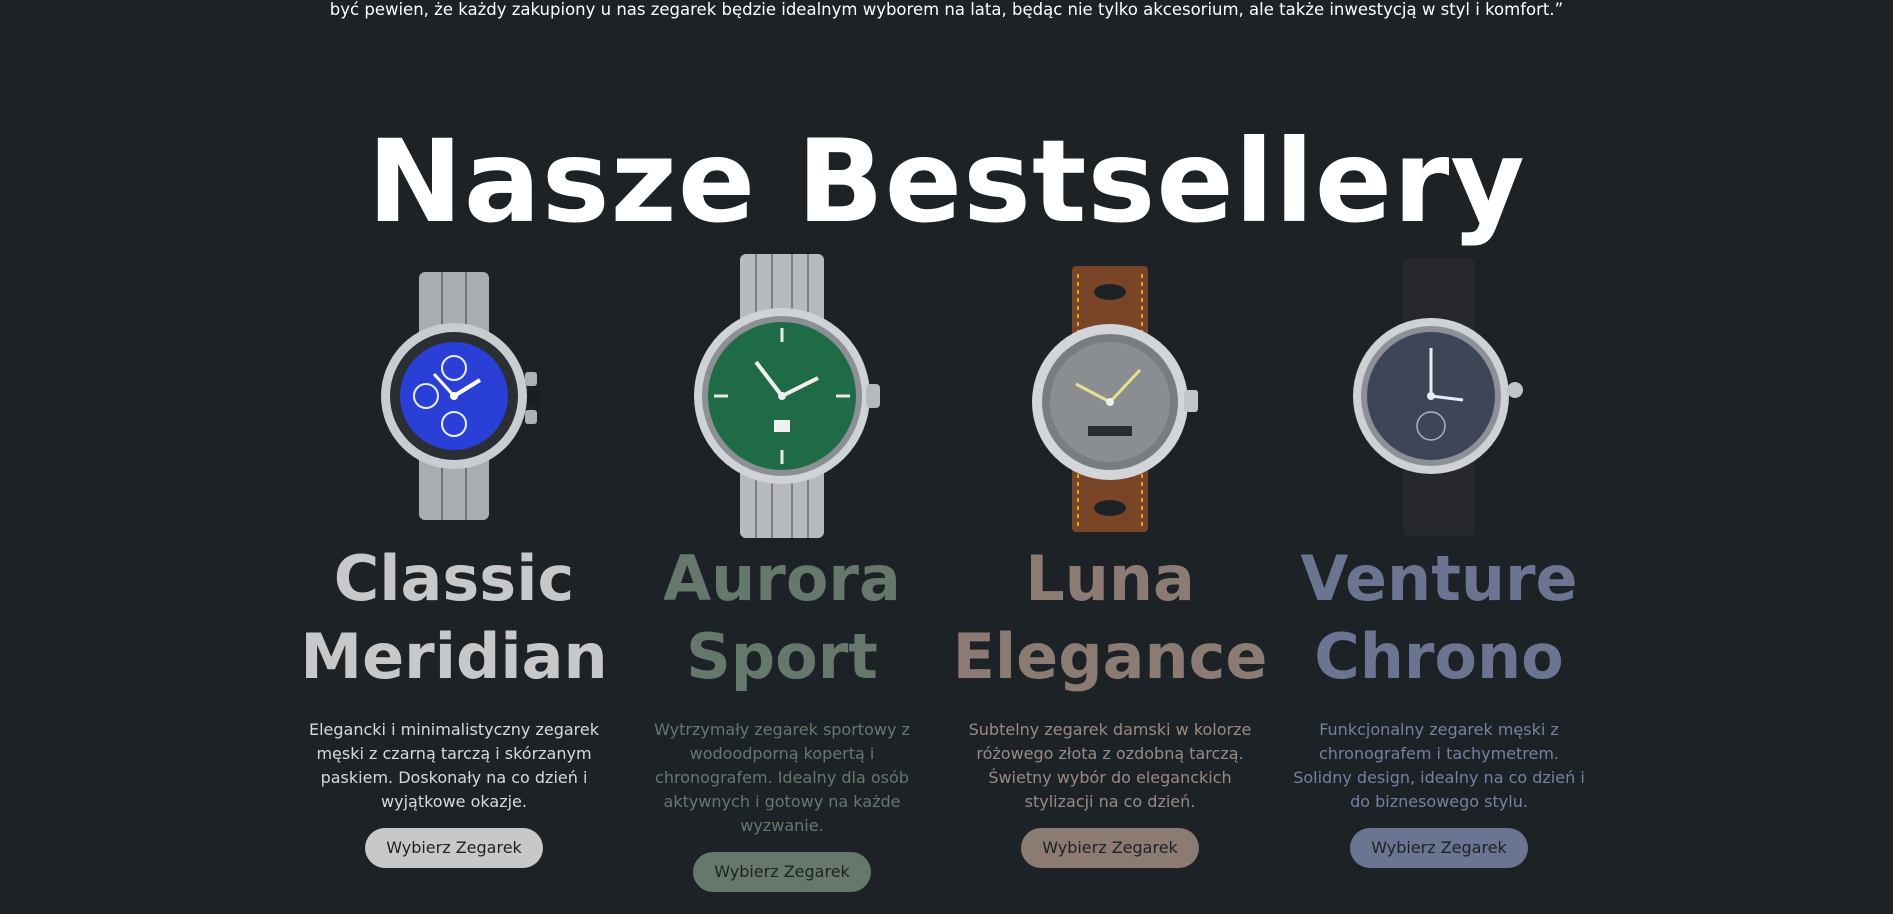  What do you see at coordinates (946, 181) in the screenshot?
I see `section-title: Nasze Bestsellery` at bounding box center [946, 181].